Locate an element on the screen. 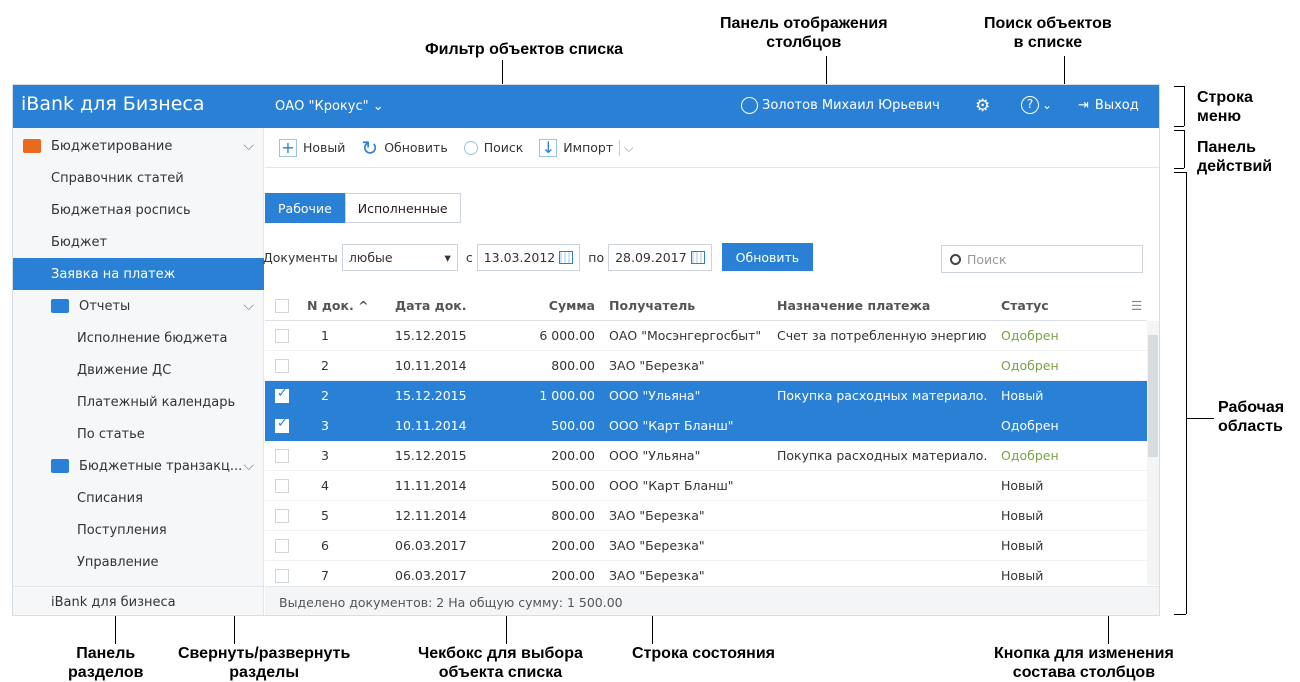  sidebar-item-management: Управление is located at coordinates (138, 562).